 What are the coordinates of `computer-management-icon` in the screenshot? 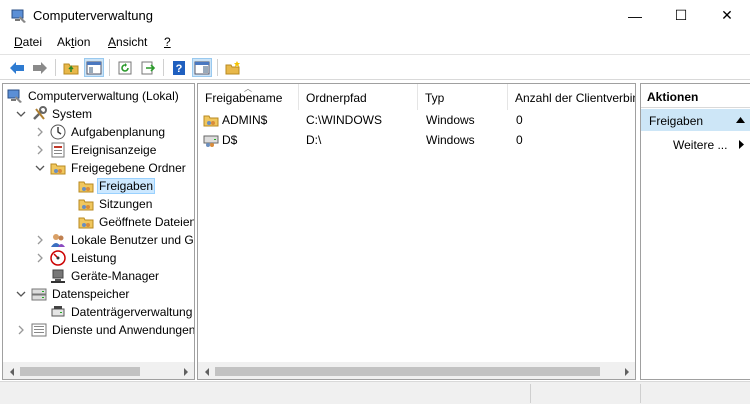 It's located at (19, 16).